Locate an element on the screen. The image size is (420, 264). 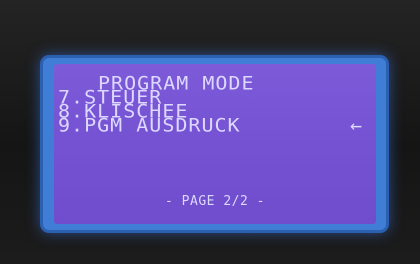
selection-arrow-icon: ← is located at coordinates (356, 125).